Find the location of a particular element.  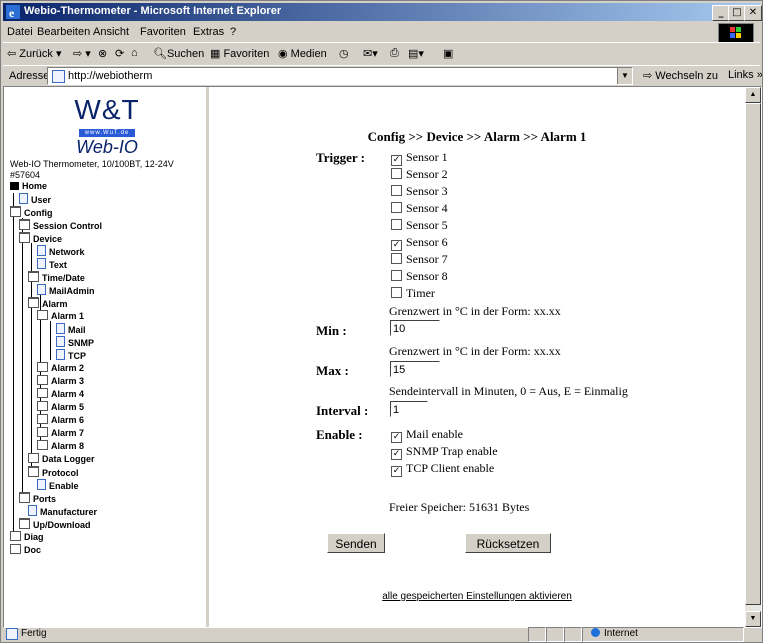

max-input: 15 is located at coordinates (415, 369).